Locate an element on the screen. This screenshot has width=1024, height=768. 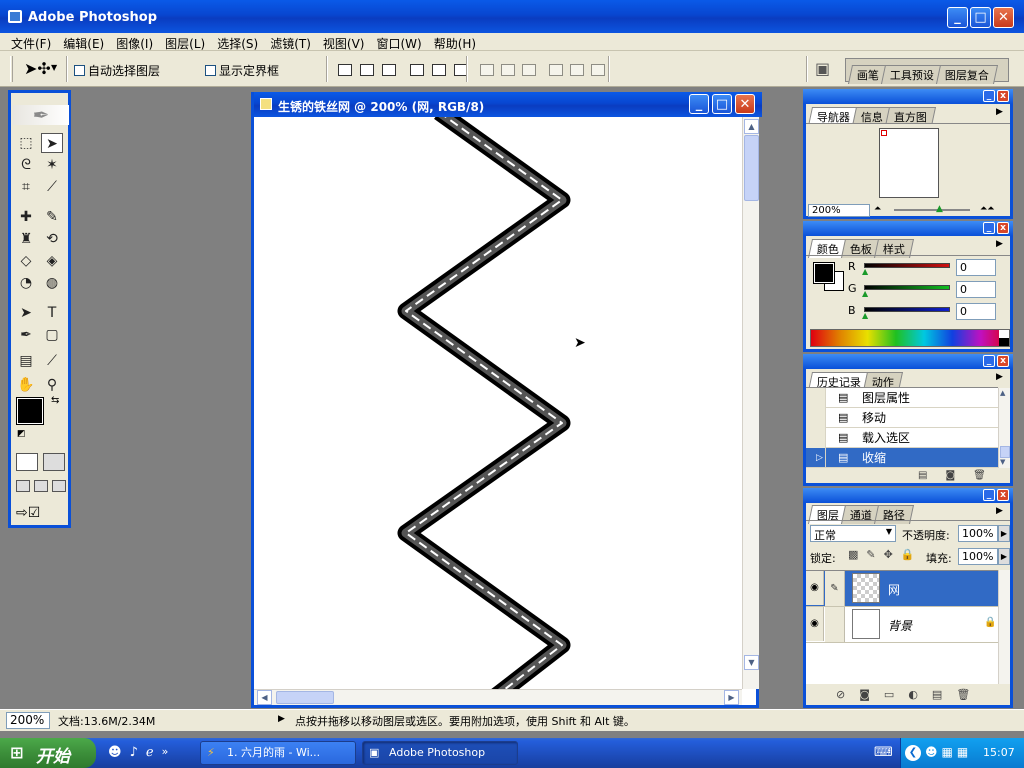
lock-transparency-icon: ▩ is located at coordinates (853, 554).